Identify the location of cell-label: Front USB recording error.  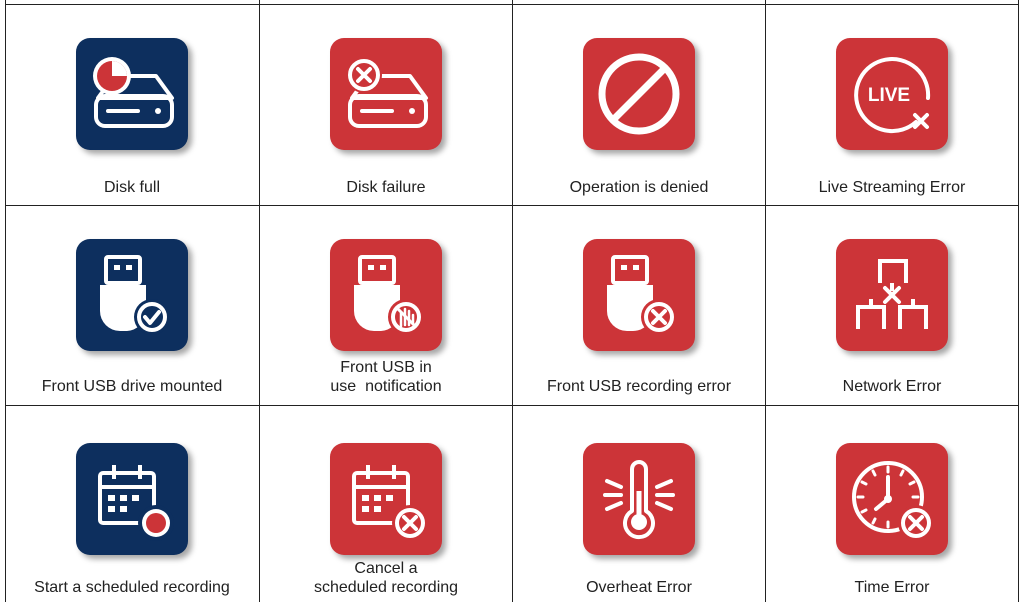
(639, 386).